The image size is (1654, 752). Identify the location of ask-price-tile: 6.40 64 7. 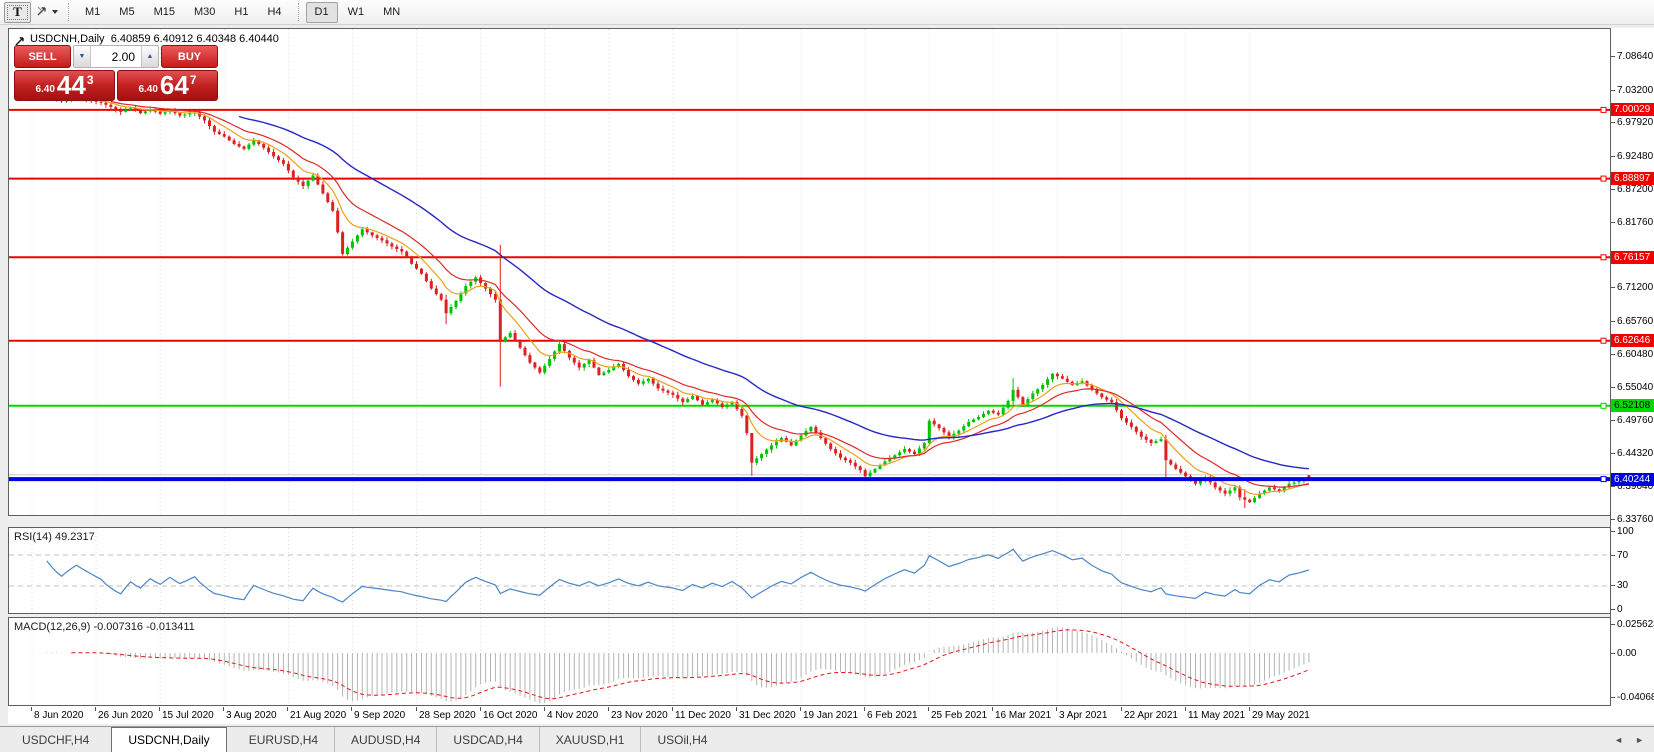
(167, 85).